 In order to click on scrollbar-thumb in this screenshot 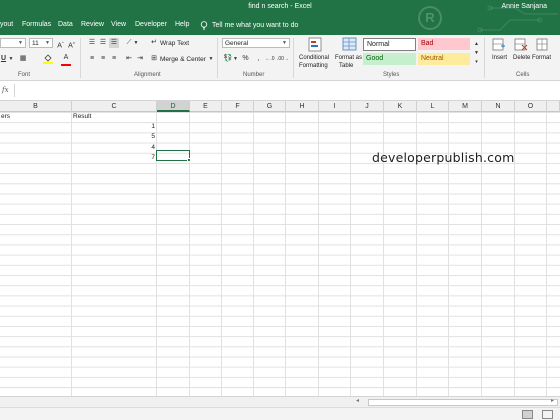, I will do `click(463, 402)`.